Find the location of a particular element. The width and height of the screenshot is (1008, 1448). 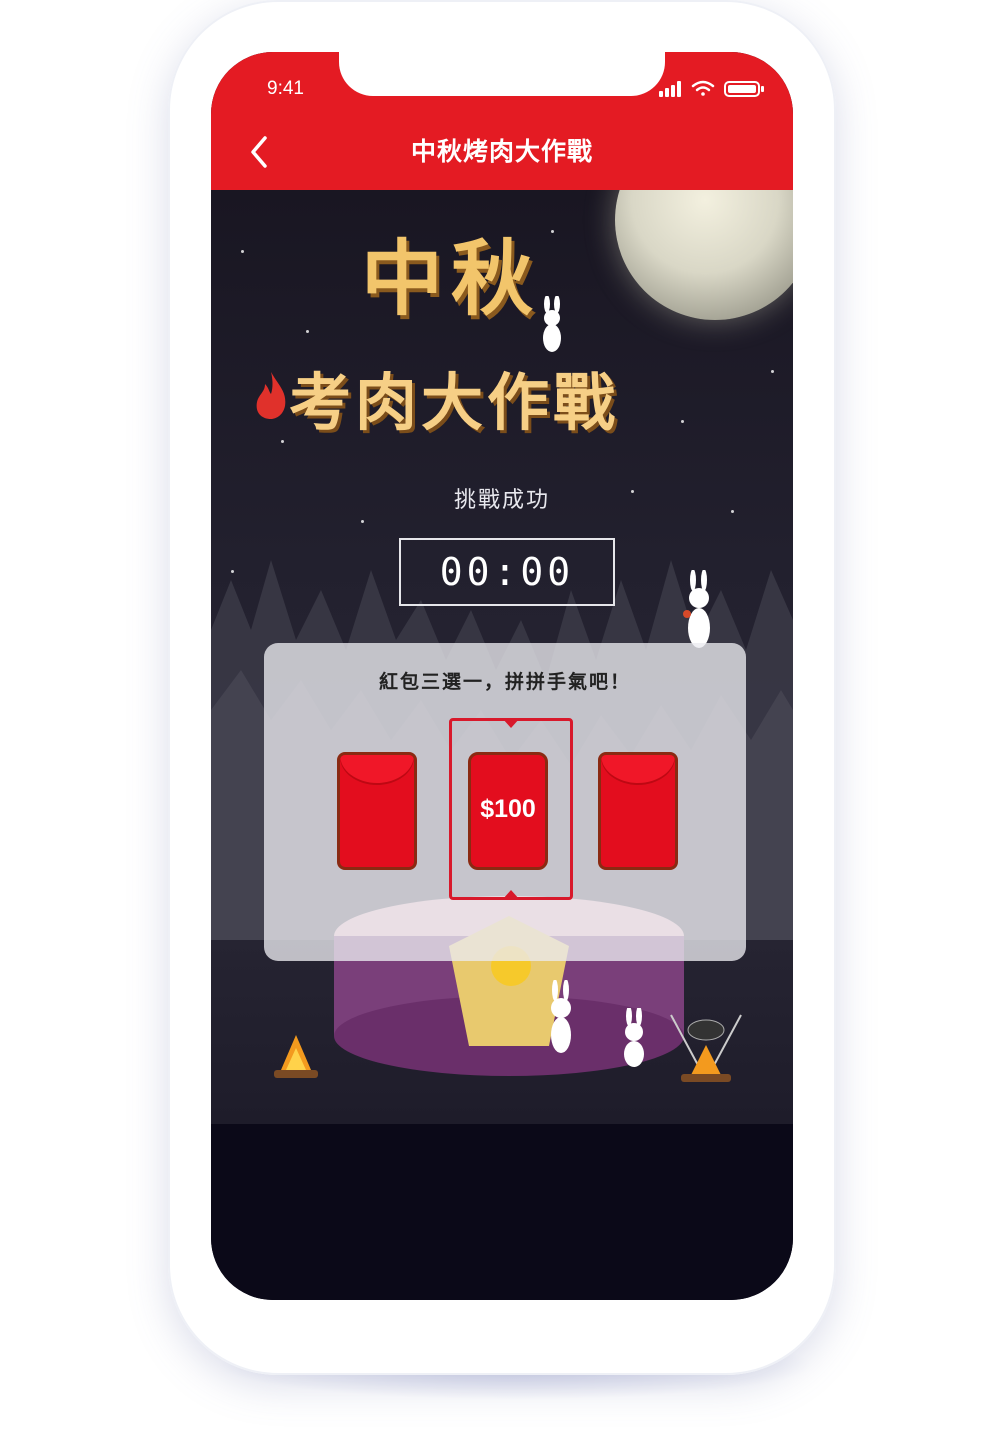

cooking-pot-icon is located at coordinates (706, 1048).